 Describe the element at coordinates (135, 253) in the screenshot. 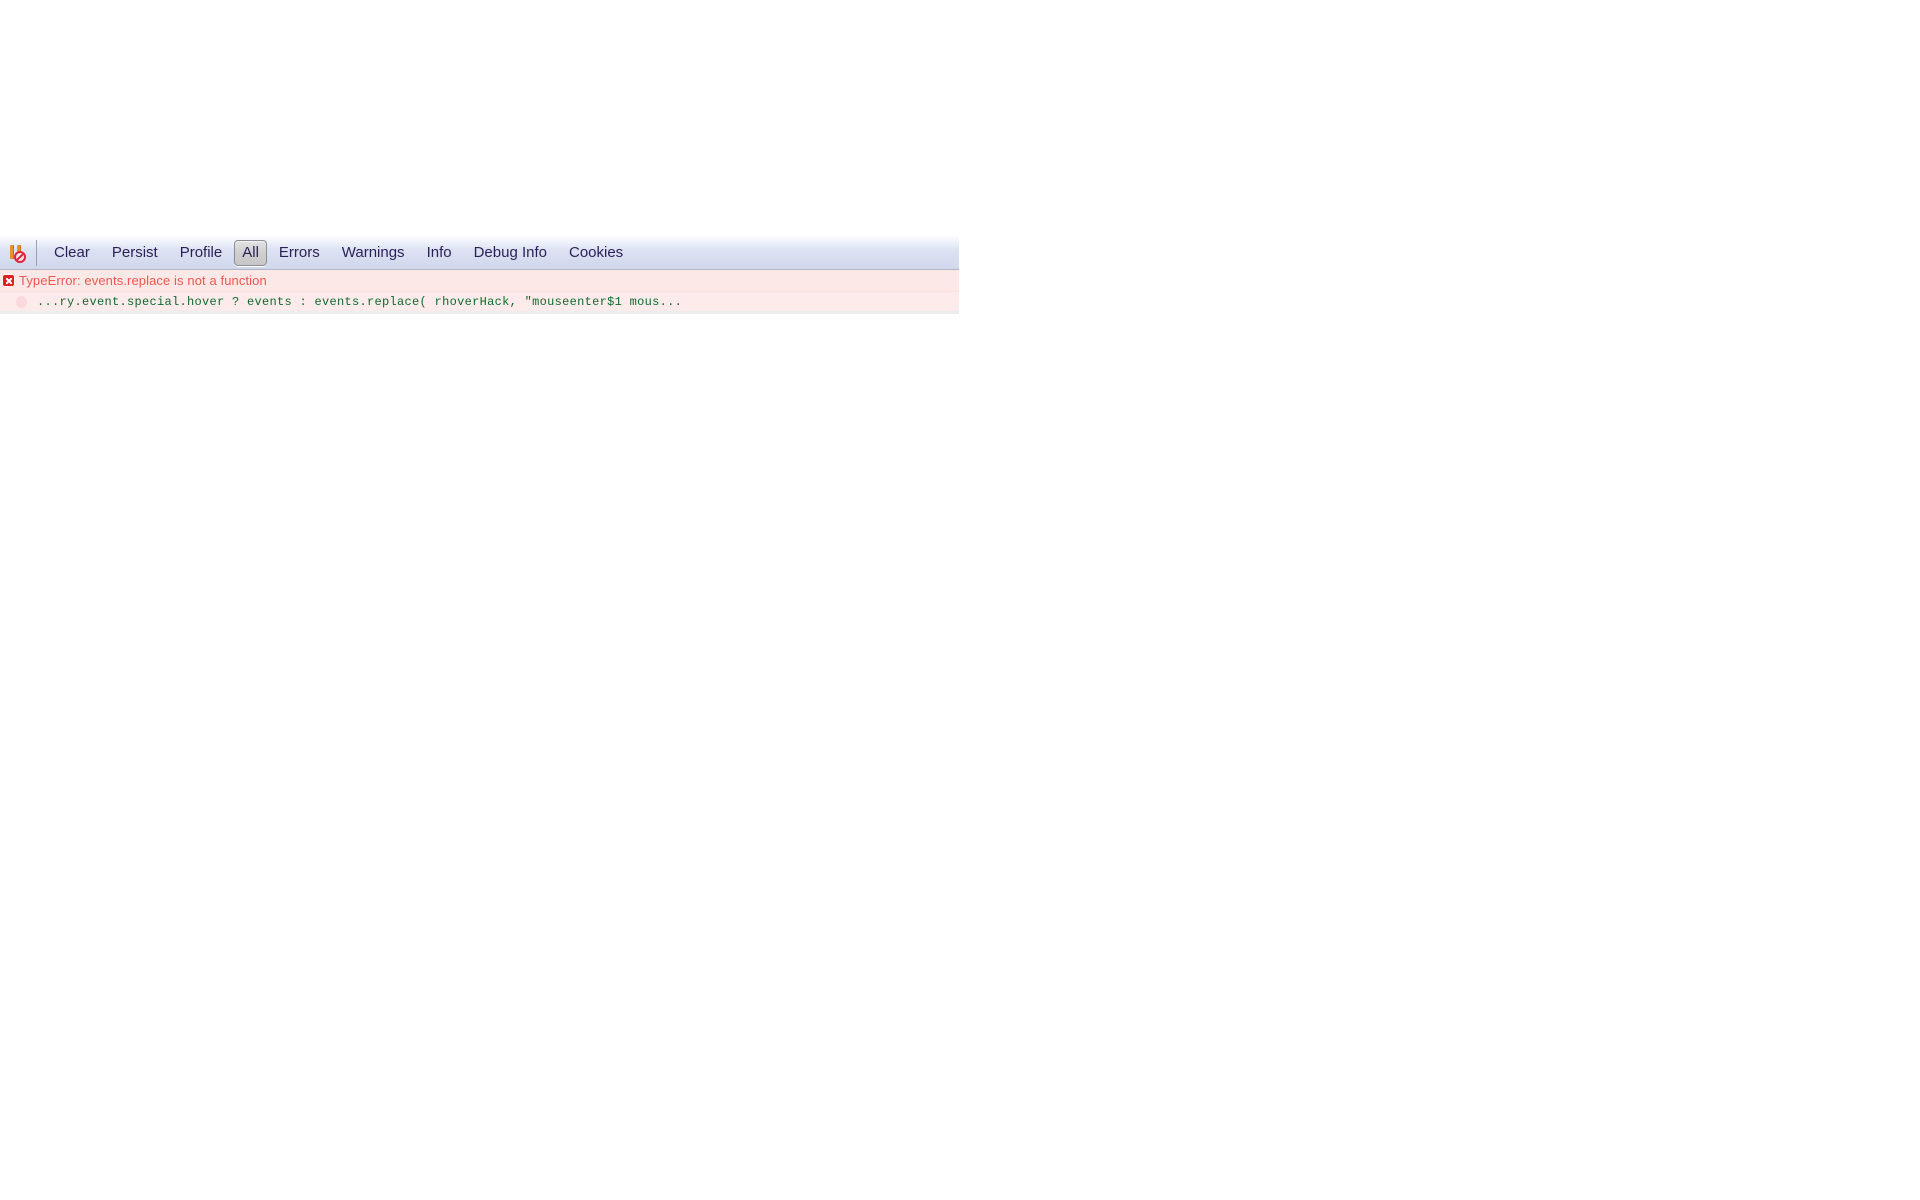

I see `toolbar-button-persist: Persist` at that location.